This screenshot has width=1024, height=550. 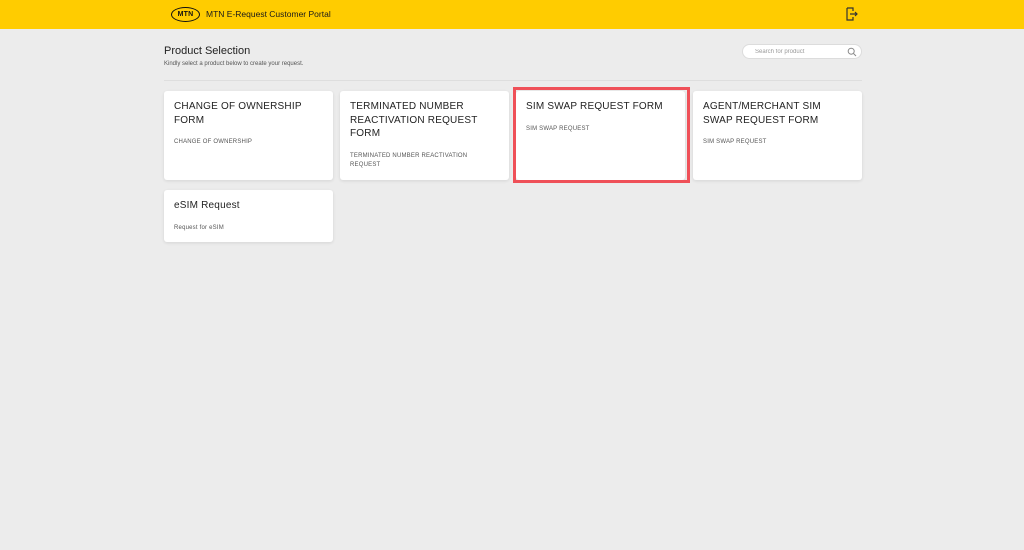 I want to click on product-card-sim-swap: SIM SWAP REQUEST FORM SIM SWAP REQUEST, so click(x=600, y=135).